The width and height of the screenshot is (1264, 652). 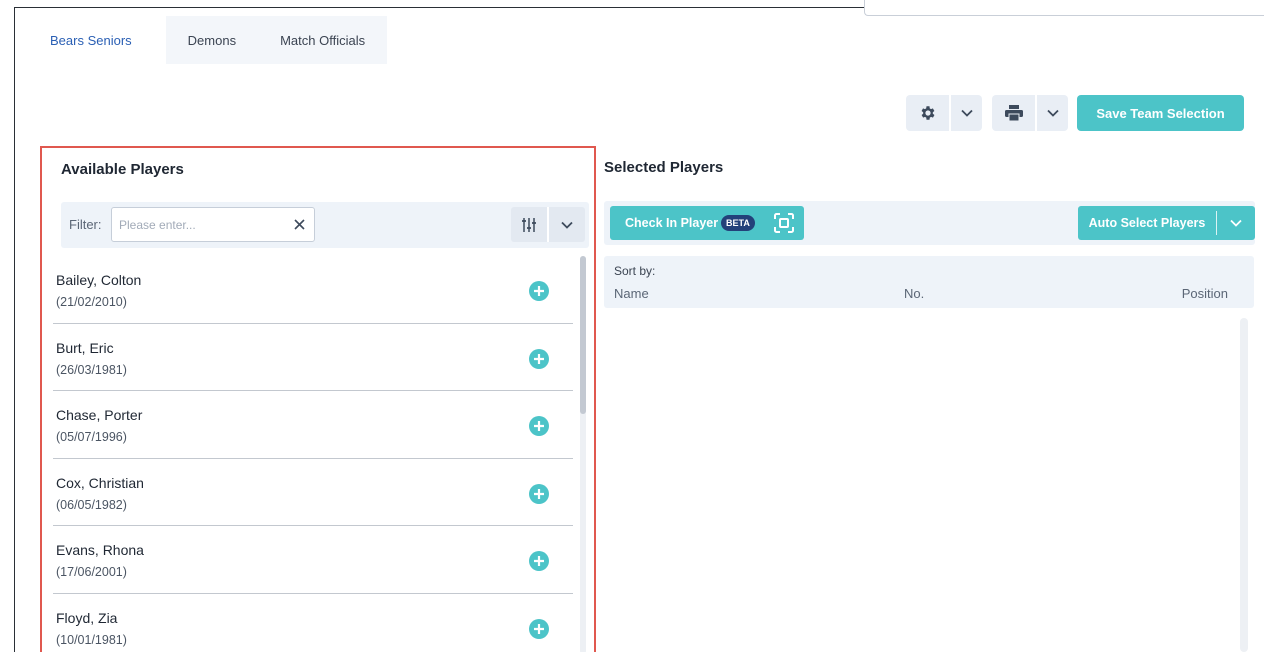 I want to click on auto-select-button-group: Auto Select Players, so click(x=1166, y=223).